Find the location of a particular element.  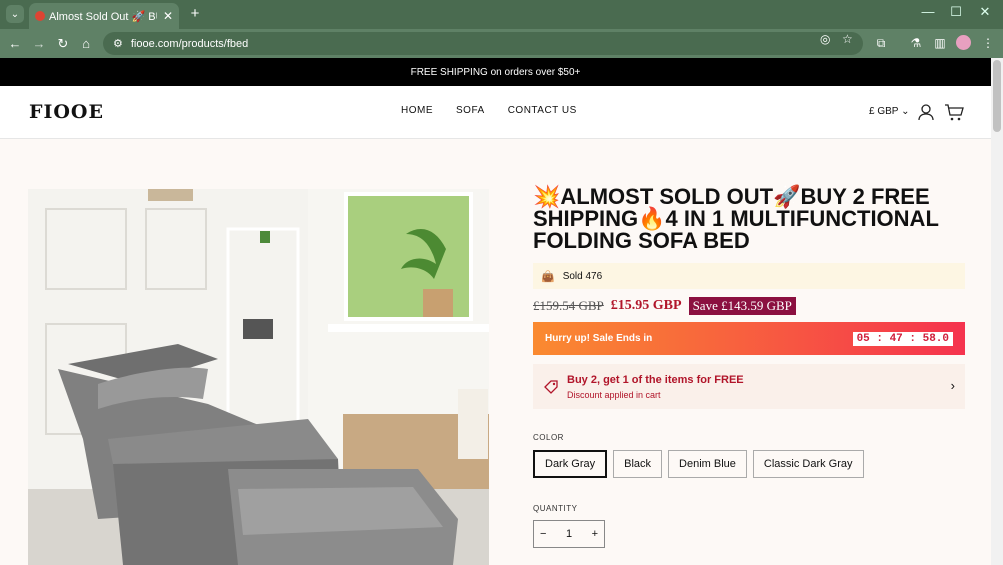

tab-search-button: ⌄ is located at coordinates (15, 14).